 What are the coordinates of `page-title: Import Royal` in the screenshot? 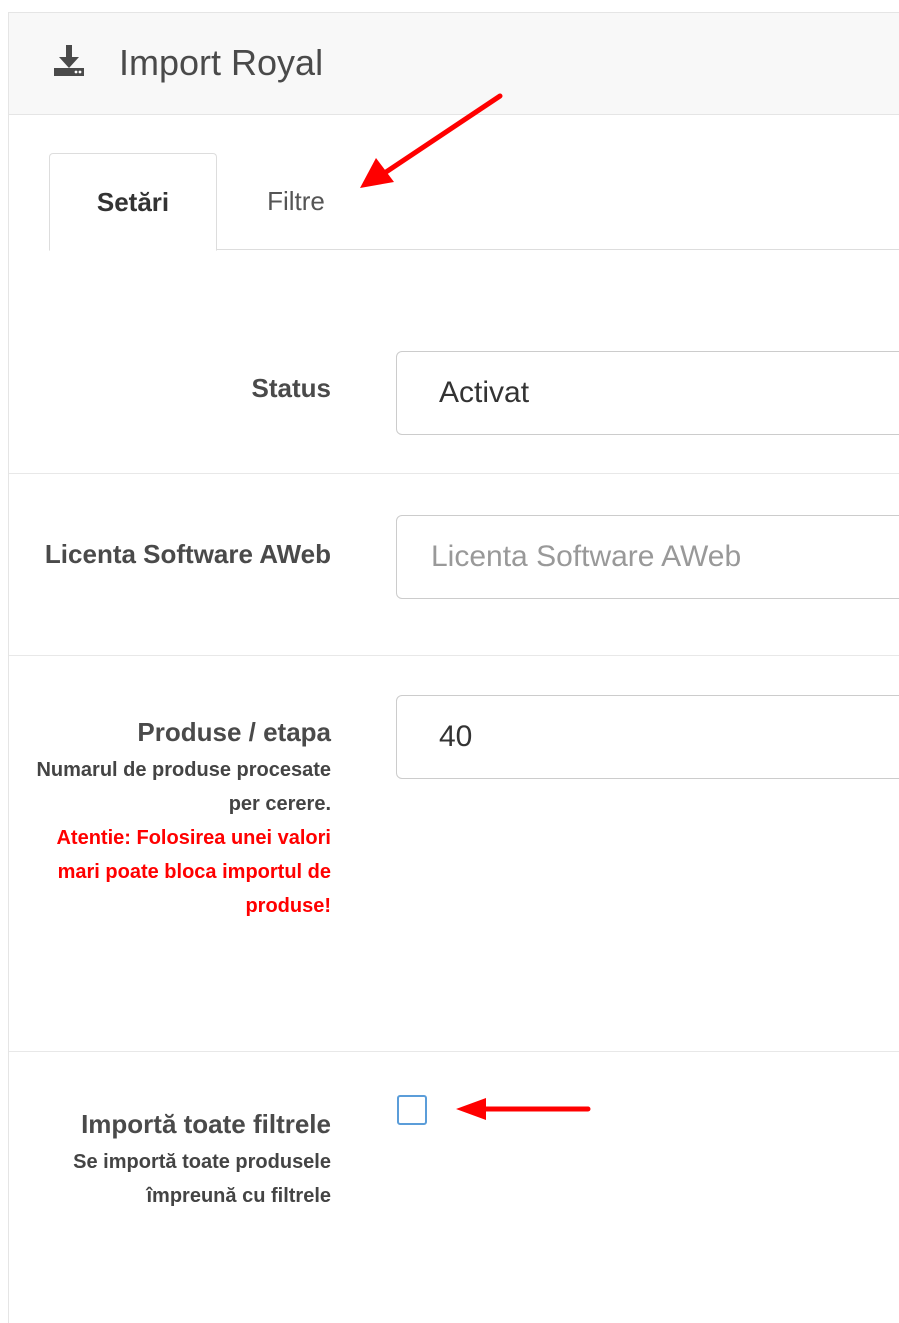 It's located at (221, 62).